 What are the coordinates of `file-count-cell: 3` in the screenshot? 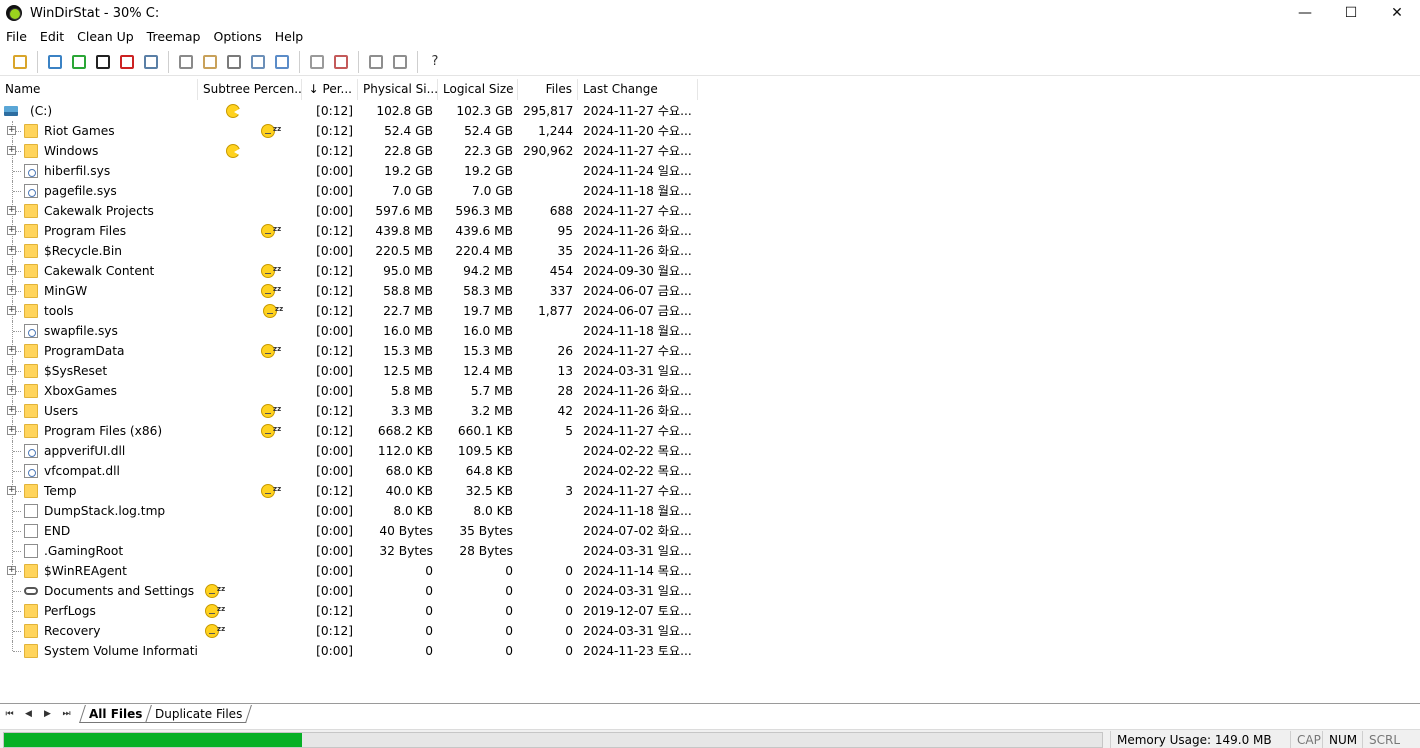 It's located at (569, 491).